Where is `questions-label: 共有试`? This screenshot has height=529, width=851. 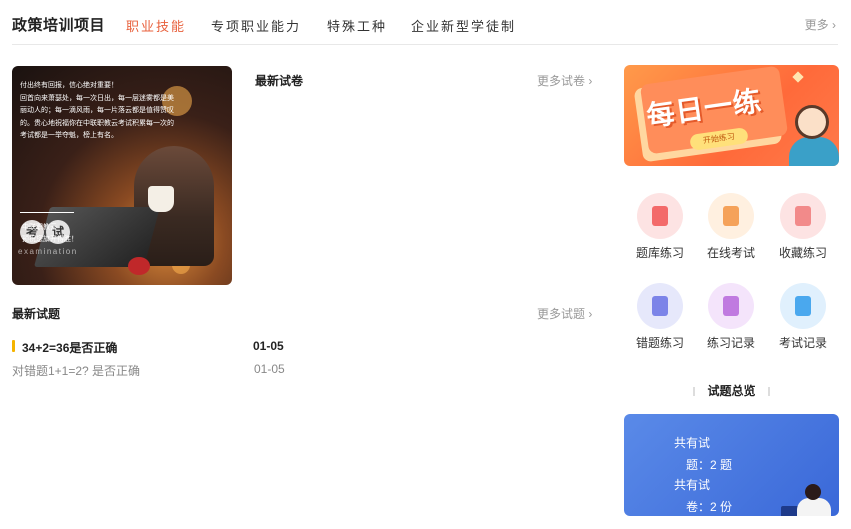
questions-label: 共有试 is located at coordinates (692, 443).